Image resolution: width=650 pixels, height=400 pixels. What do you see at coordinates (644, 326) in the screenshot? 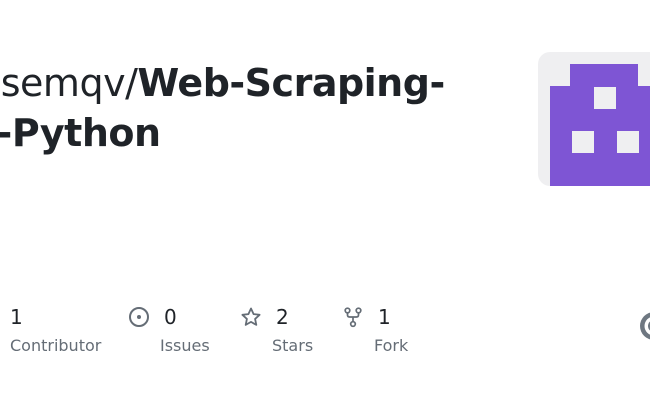
I see `github-logo-icon` at bounding box center [644, 326].